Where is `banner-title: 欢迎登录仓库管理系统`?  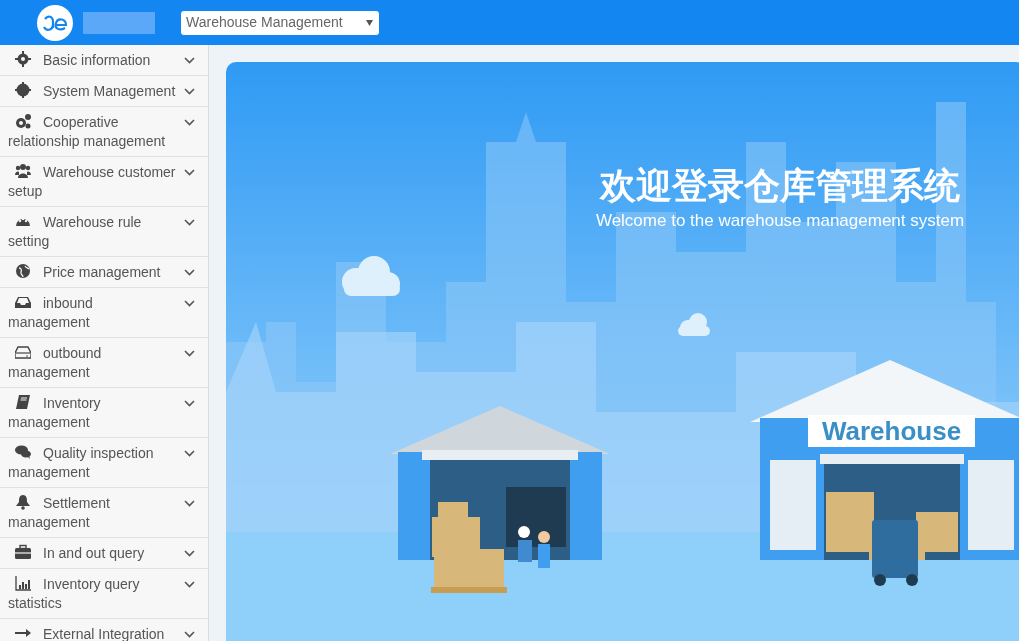 banner-title: 欢迎登录仓库管理系统 is located at coordinates (779, 186).